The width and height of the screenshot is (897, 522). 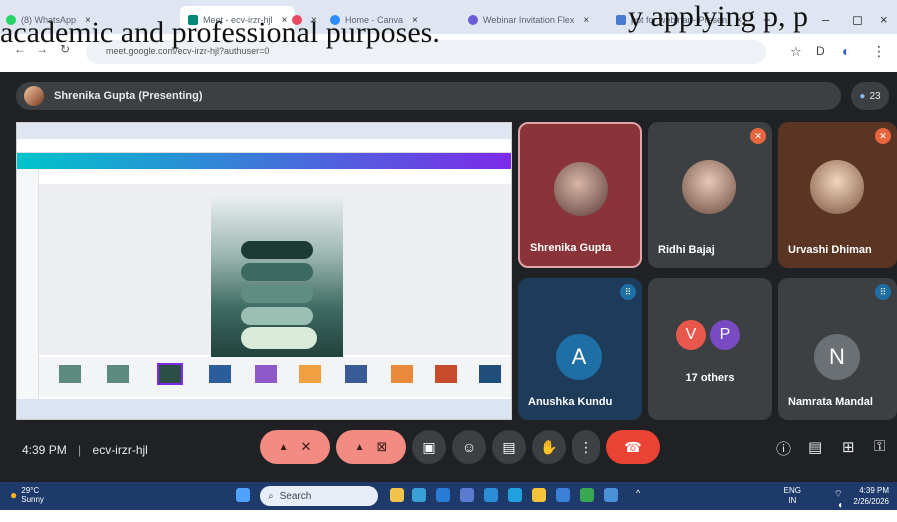 I want to click on participant-name: Ridhi Bajaj, so click(x=686, y=250).